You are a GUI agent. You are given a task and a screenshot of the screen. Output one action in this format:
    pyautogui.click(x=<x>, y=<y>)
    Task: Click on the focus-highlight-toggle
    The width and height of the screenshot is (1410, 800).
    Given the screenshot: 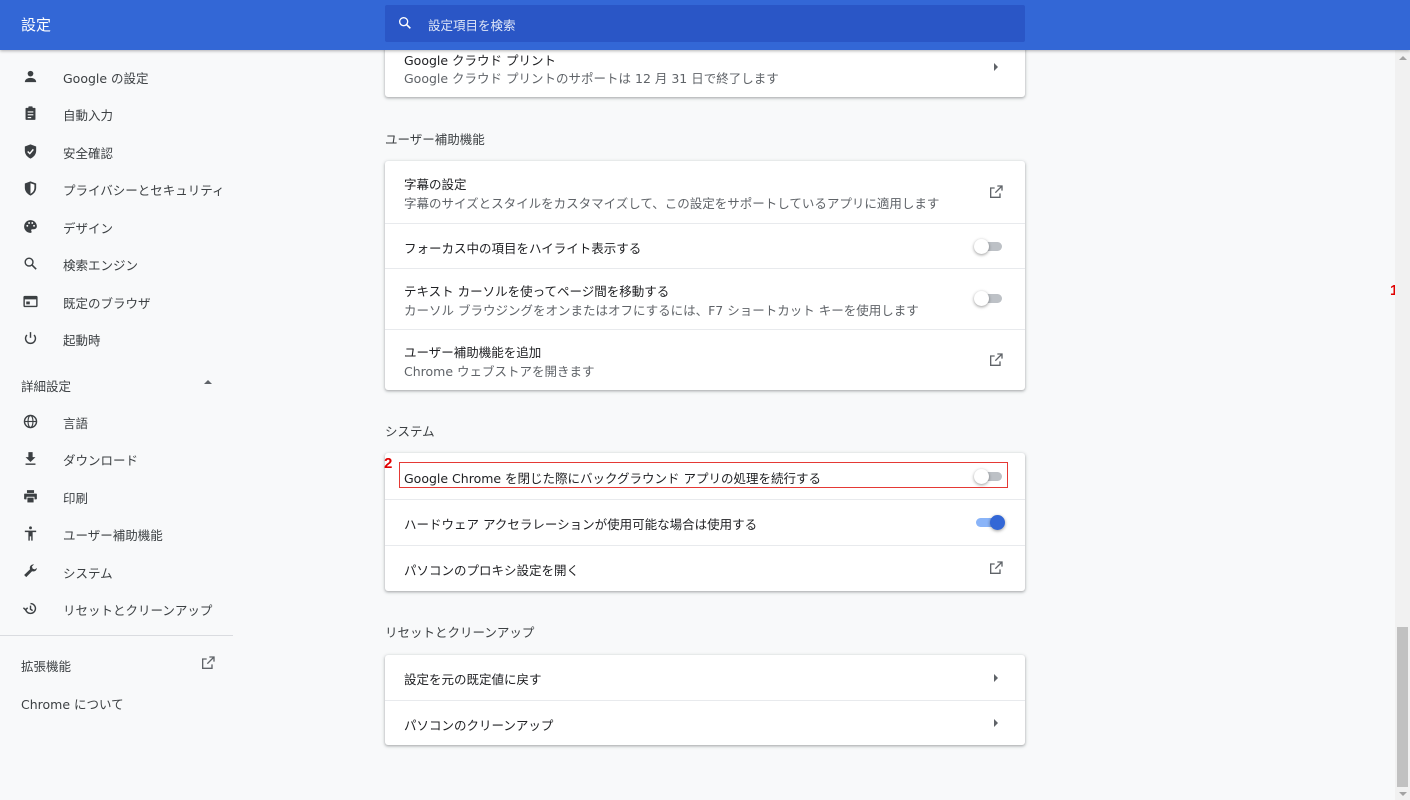 What is the action you would take?
    pyautogui.click(x=989, y=246)
    